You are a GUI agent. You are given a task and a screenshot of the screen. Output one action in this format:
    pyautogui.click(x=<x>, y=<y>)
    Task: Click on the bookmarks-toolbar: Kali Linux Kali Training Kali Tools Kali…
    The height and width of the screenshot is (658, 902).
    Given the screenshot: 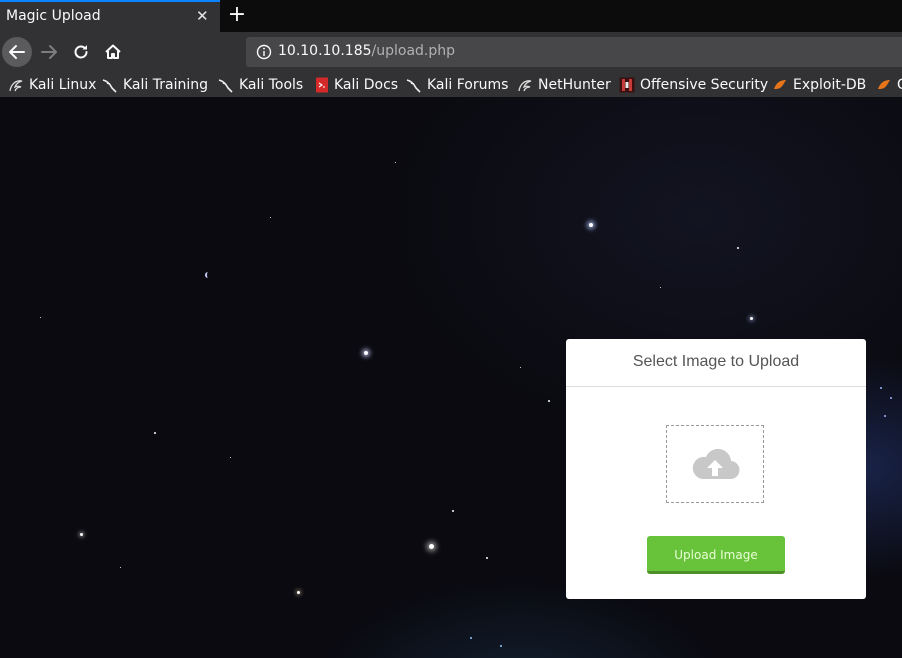 What is the action you would take?
    pyautogui.click(x=451, y=84)
    